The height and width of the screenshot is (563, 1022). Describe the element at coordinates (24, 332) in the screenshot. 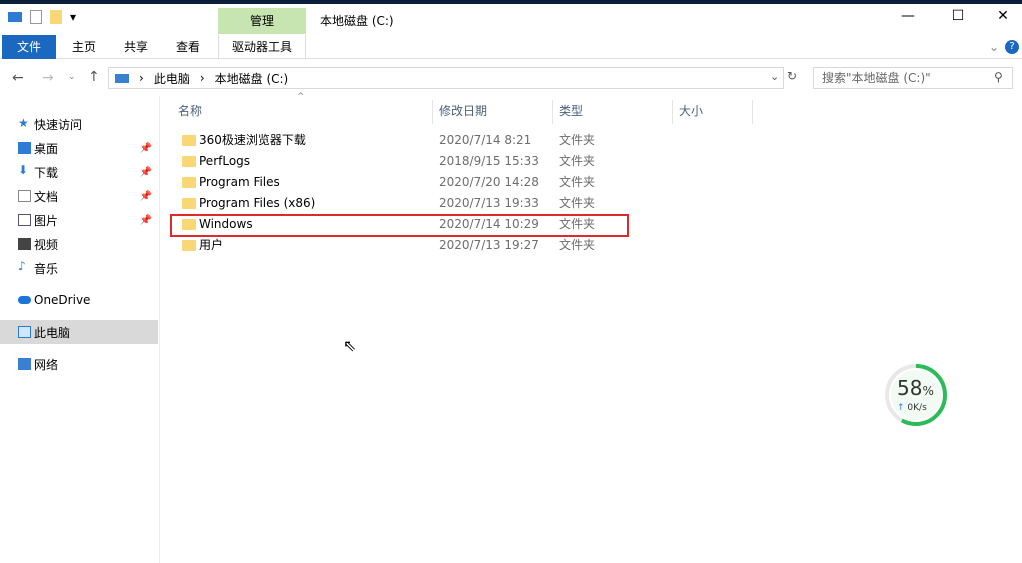

I see `computer-icon` at that location.